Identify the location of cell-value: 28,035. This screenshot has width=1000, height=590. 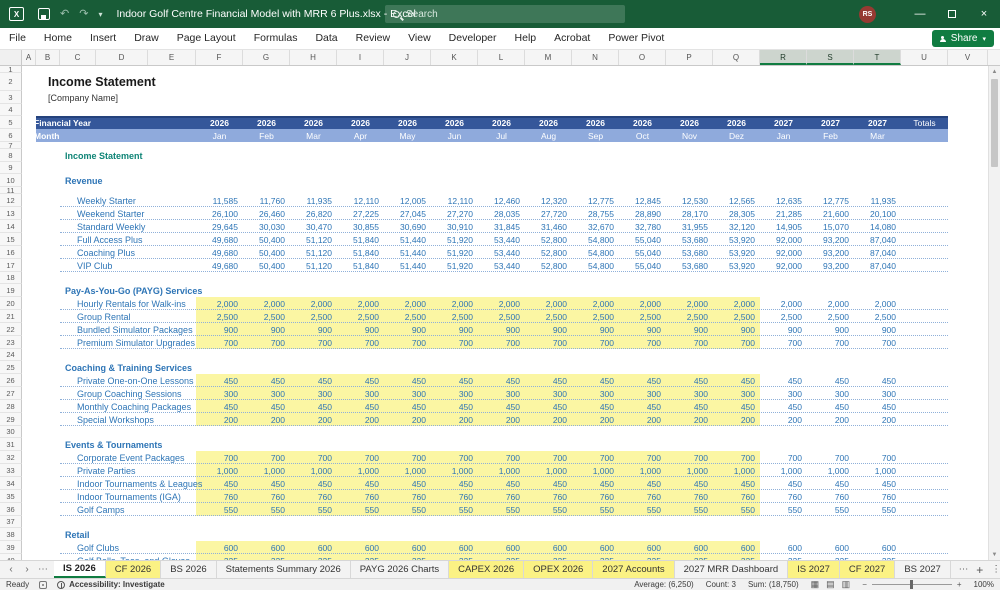
(501, 213).